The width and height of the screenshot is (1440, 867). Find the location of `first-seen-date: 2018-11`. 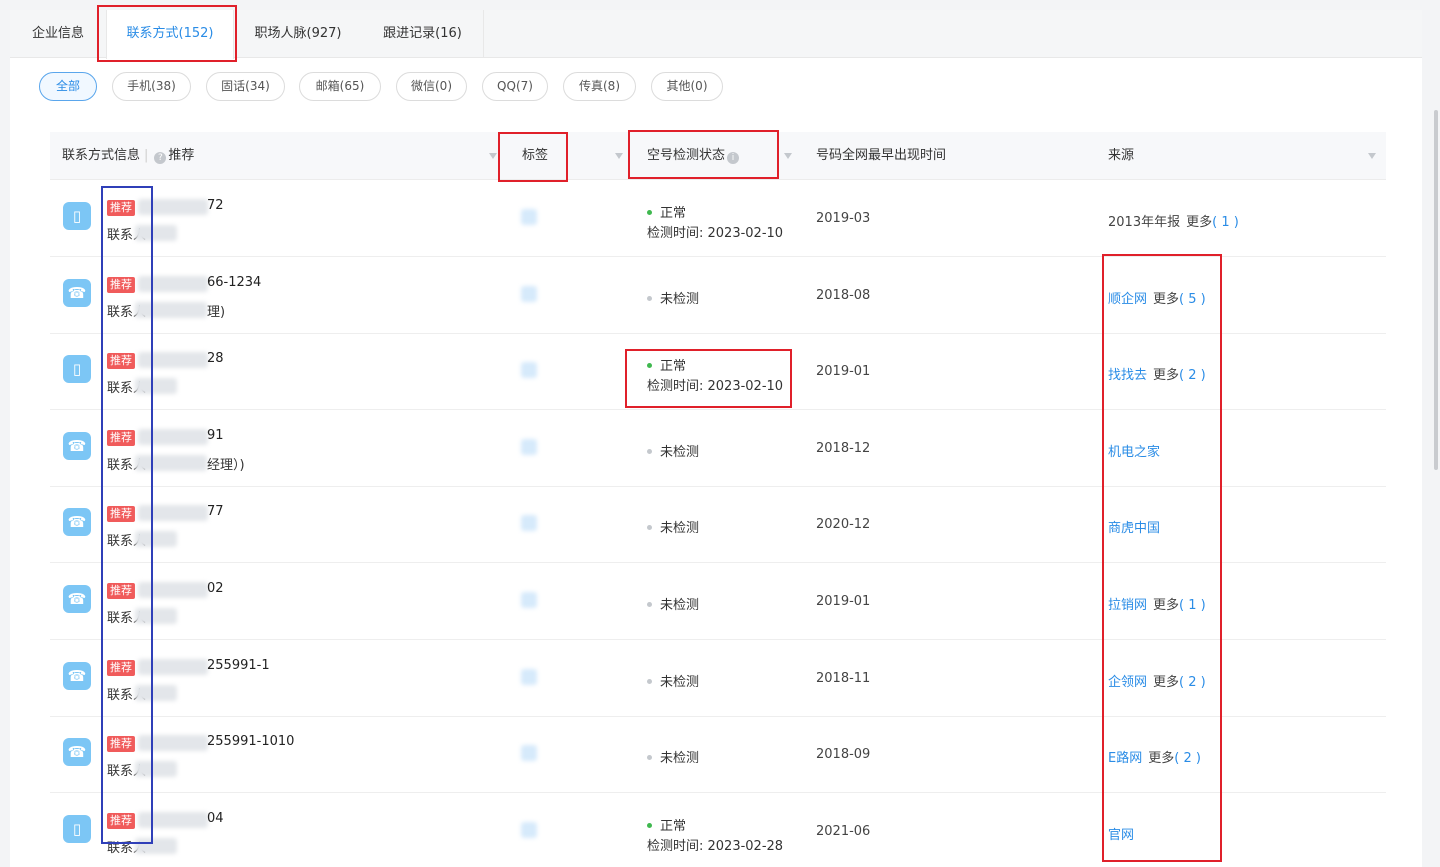

first-seen-date: 2018-11 is located at coordinates (843, 678).